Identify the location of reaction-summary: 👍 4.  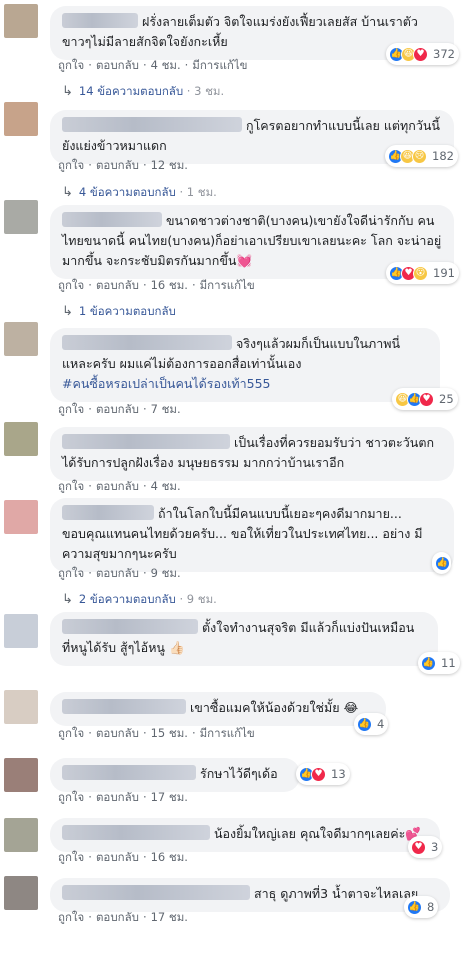
(371, 724).